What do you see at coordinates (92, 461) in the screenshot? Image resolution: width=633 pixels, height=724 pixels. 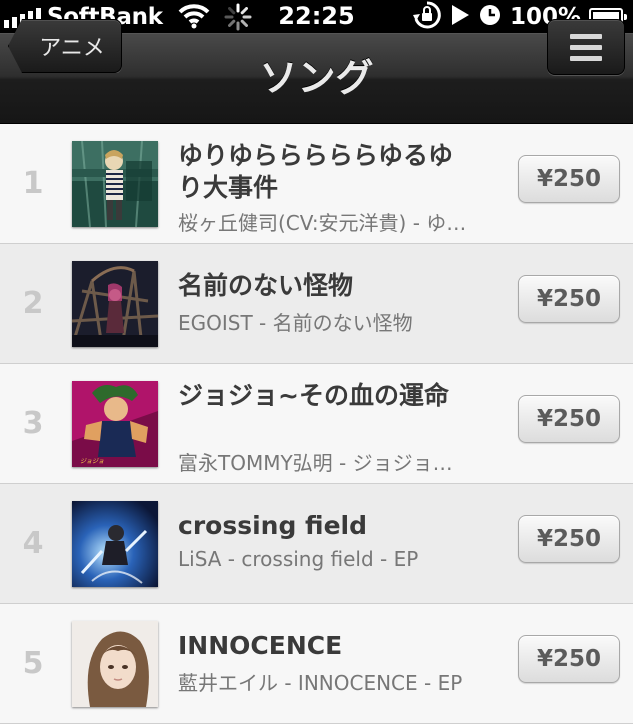 I see `svg-text: ジョジョ` at bounding box center [92, 461].